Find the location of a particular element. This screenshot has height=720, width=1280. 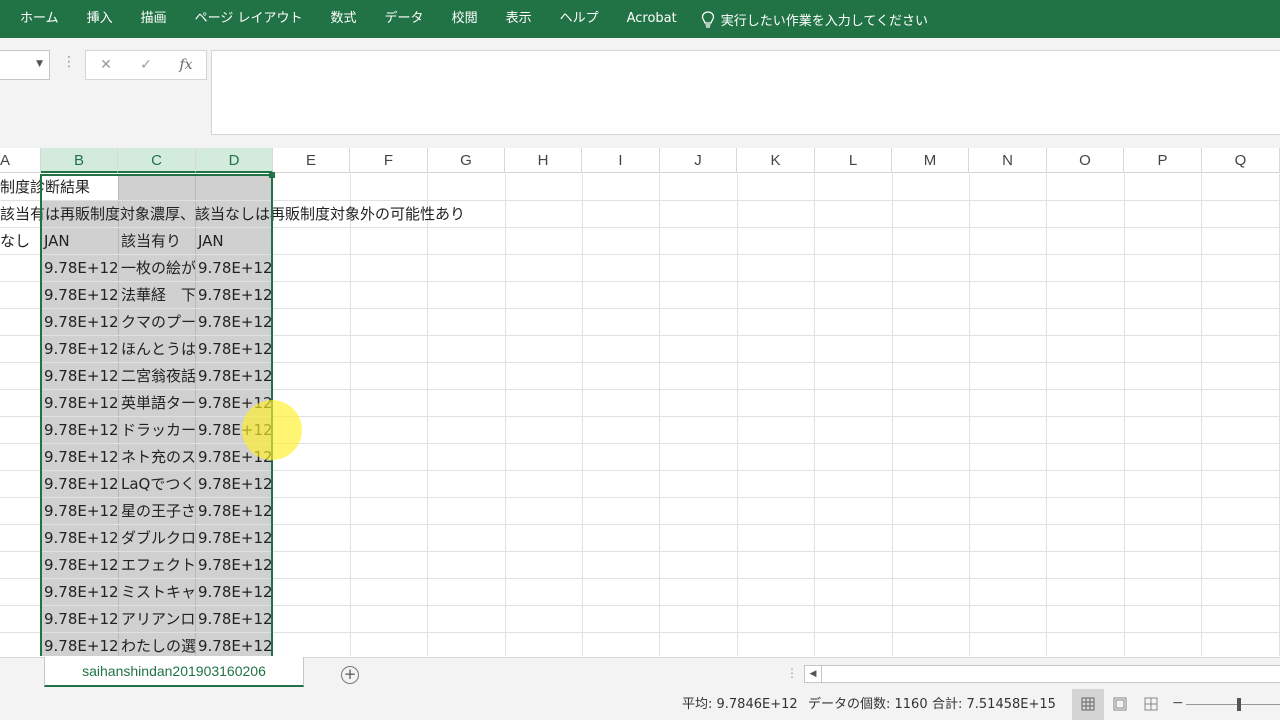

column-header-h: H is located at coordinates (543, 160).